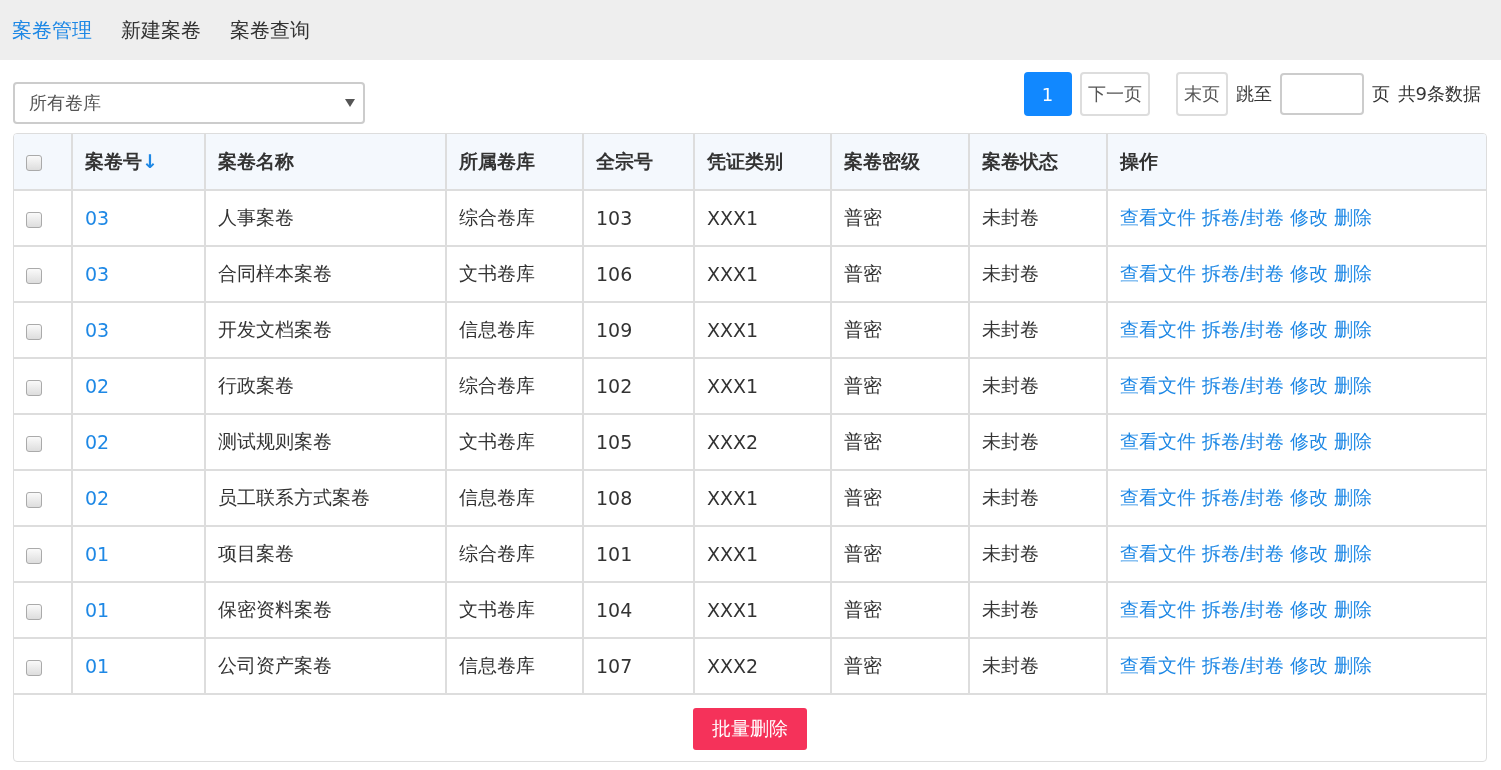  I want to click on column-header: 案卷密级, so click(900, 162).